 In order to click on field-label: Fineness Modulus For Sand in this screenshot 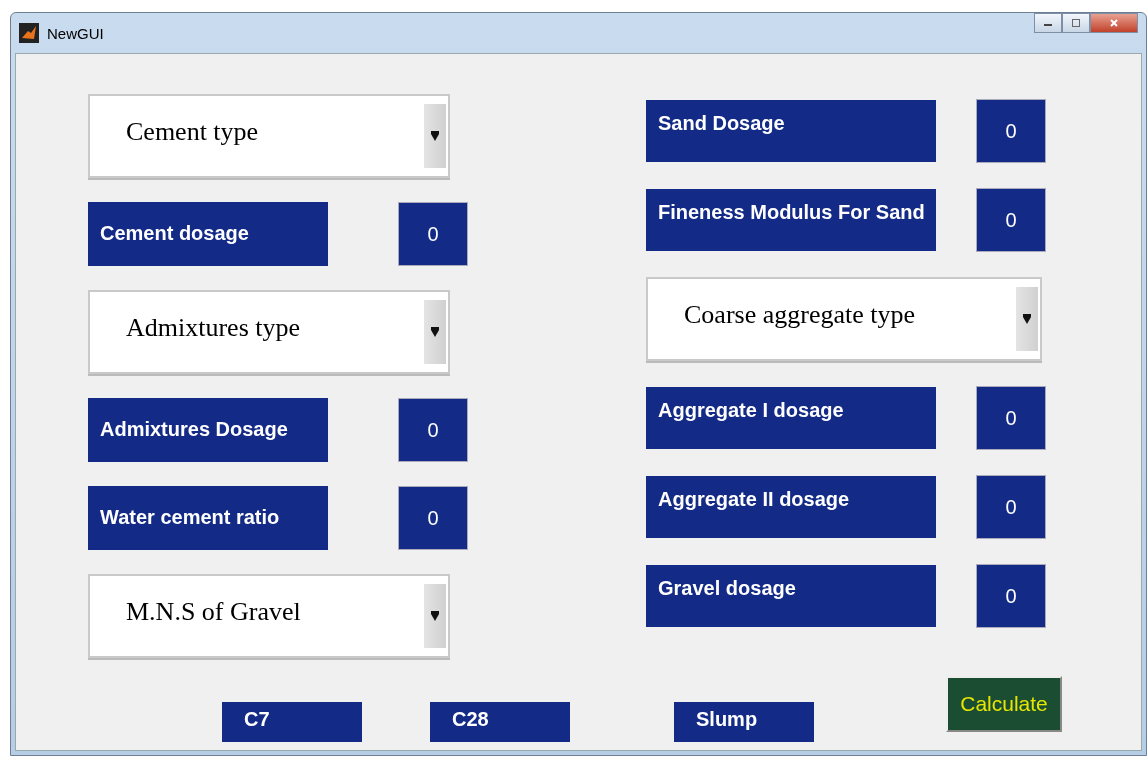, I will do `click(791, 220)`.